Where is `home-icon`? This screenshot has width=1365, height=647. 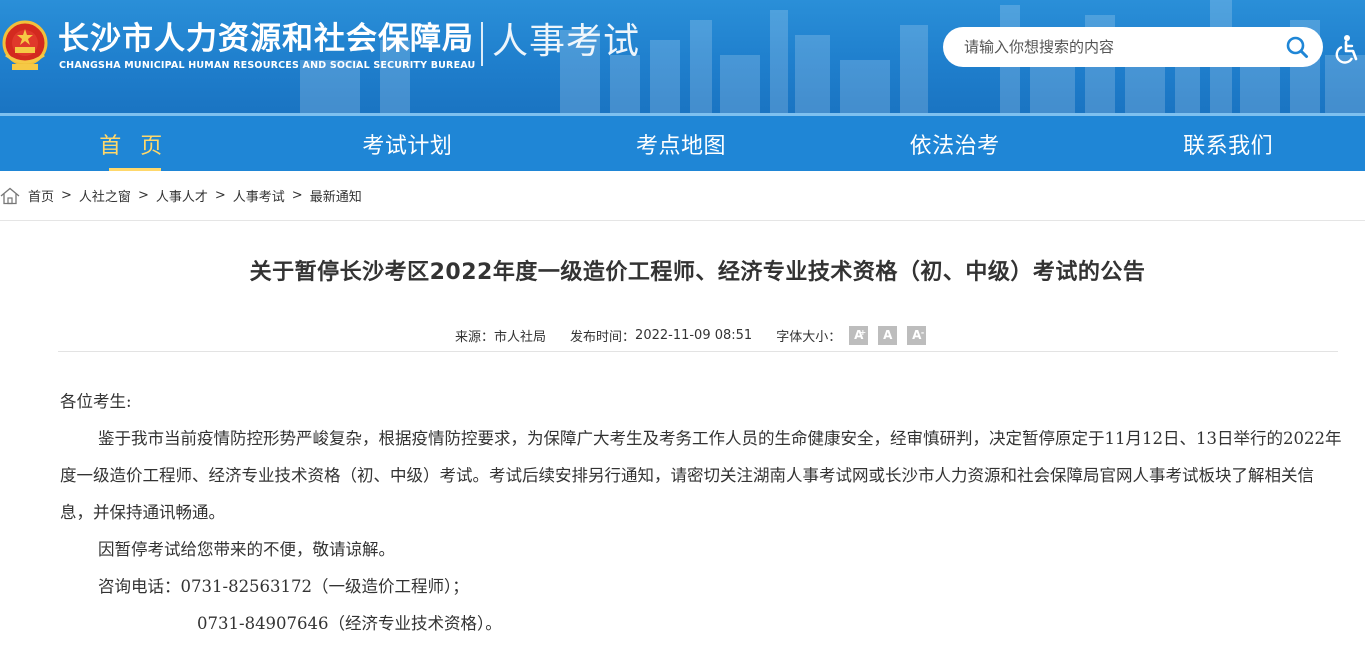 home-icon is located at coordinates (10, 195).